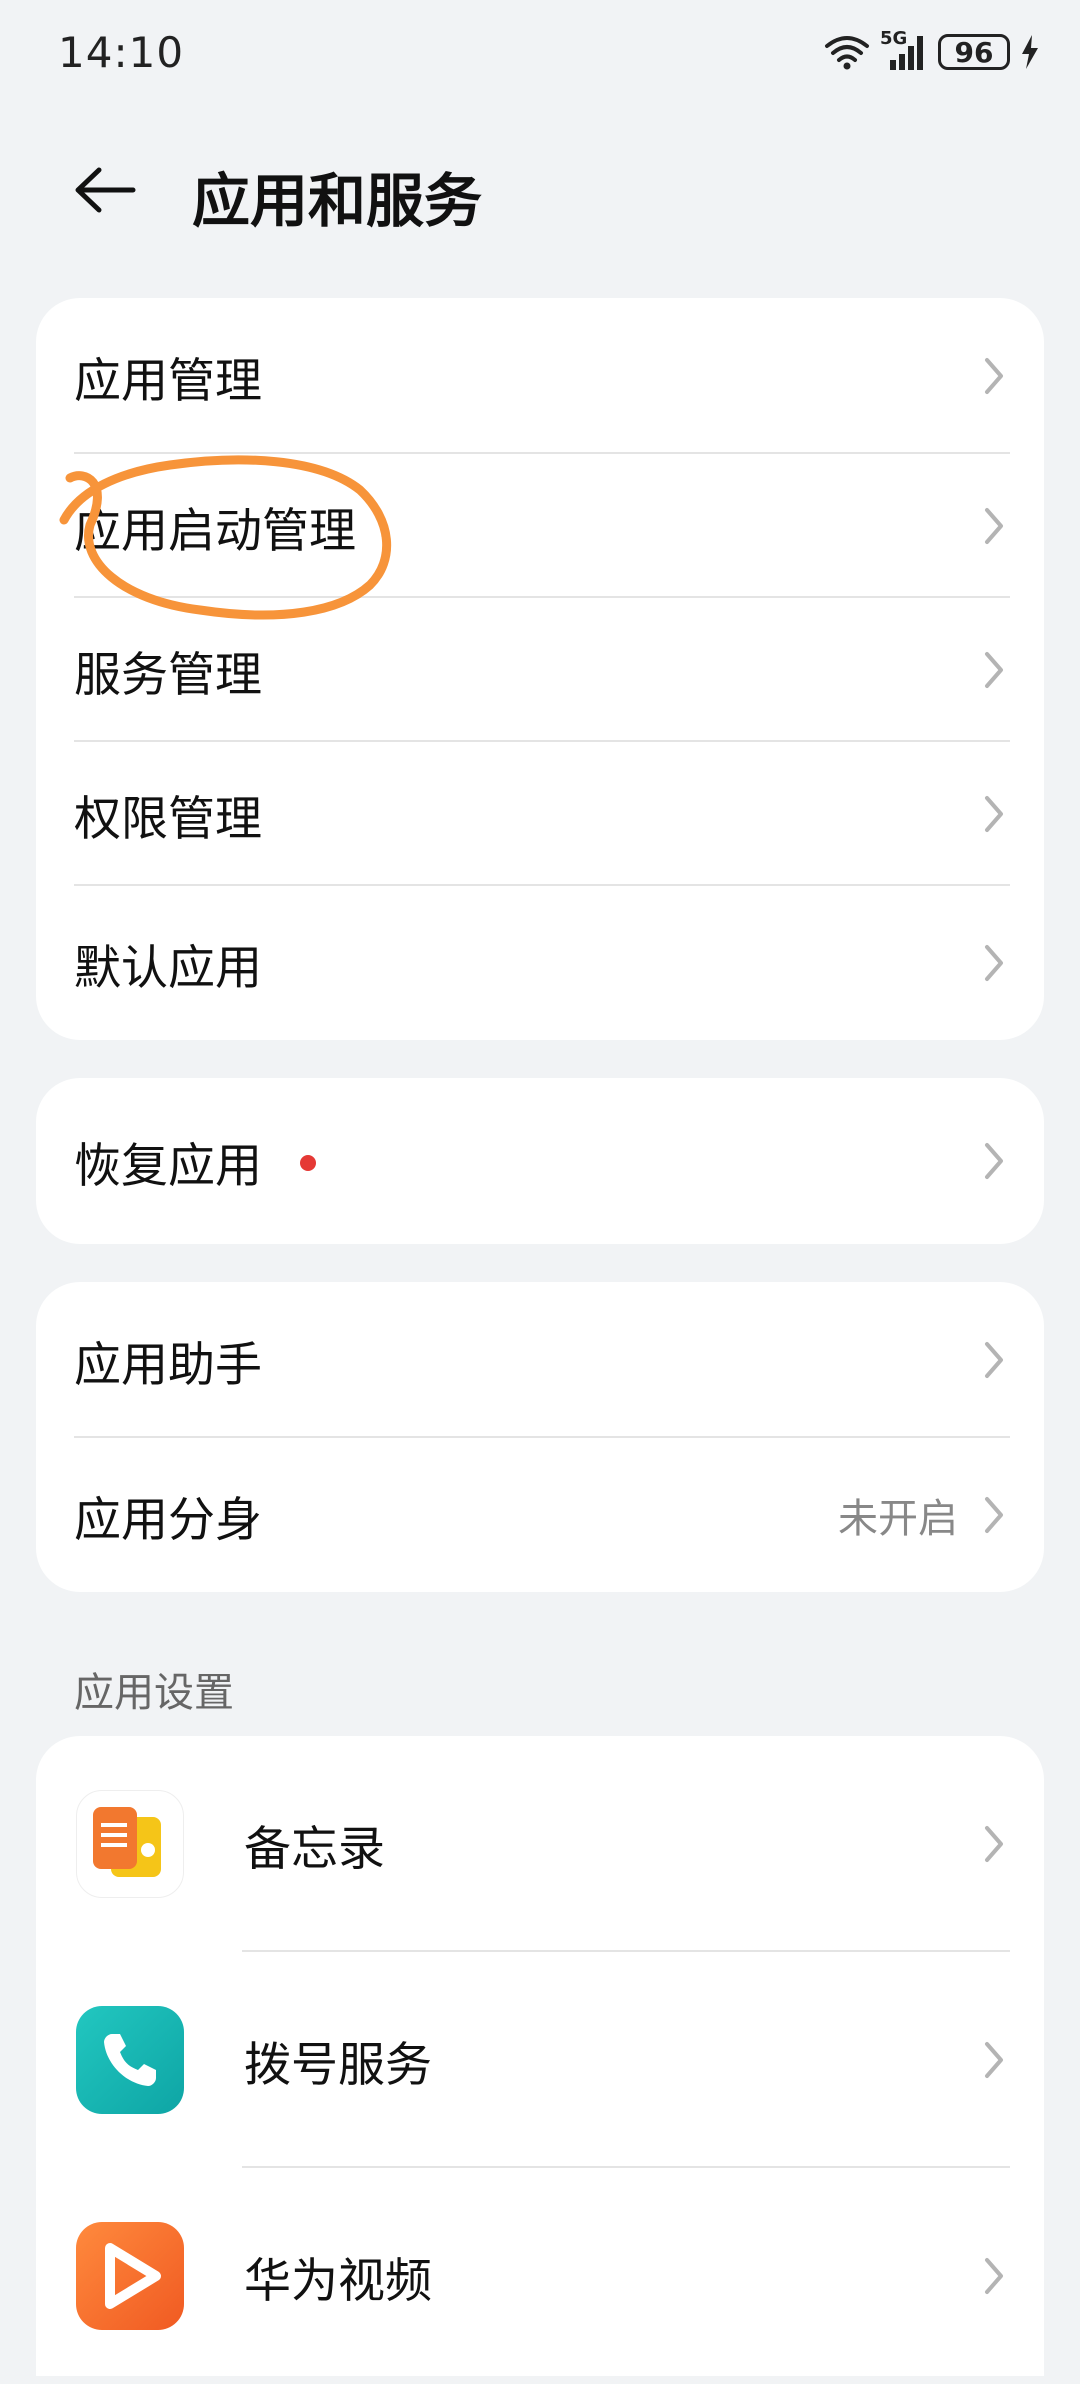  I want to click on row-label: 恢复应用, so click(168, 1166).